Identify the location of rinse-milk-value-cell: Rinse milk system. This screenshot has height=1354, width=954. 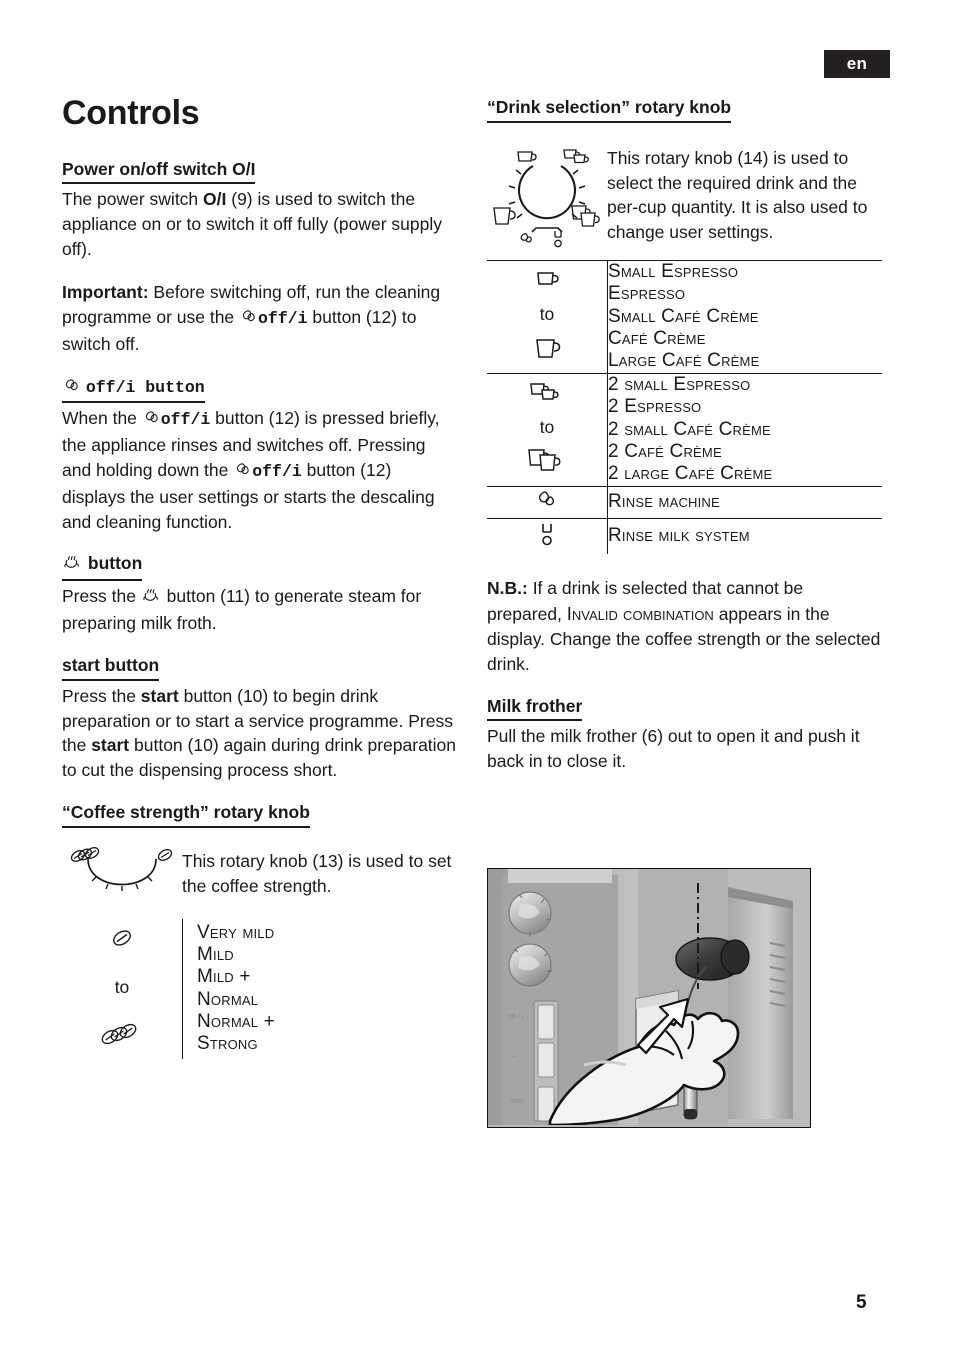
(744, 535).